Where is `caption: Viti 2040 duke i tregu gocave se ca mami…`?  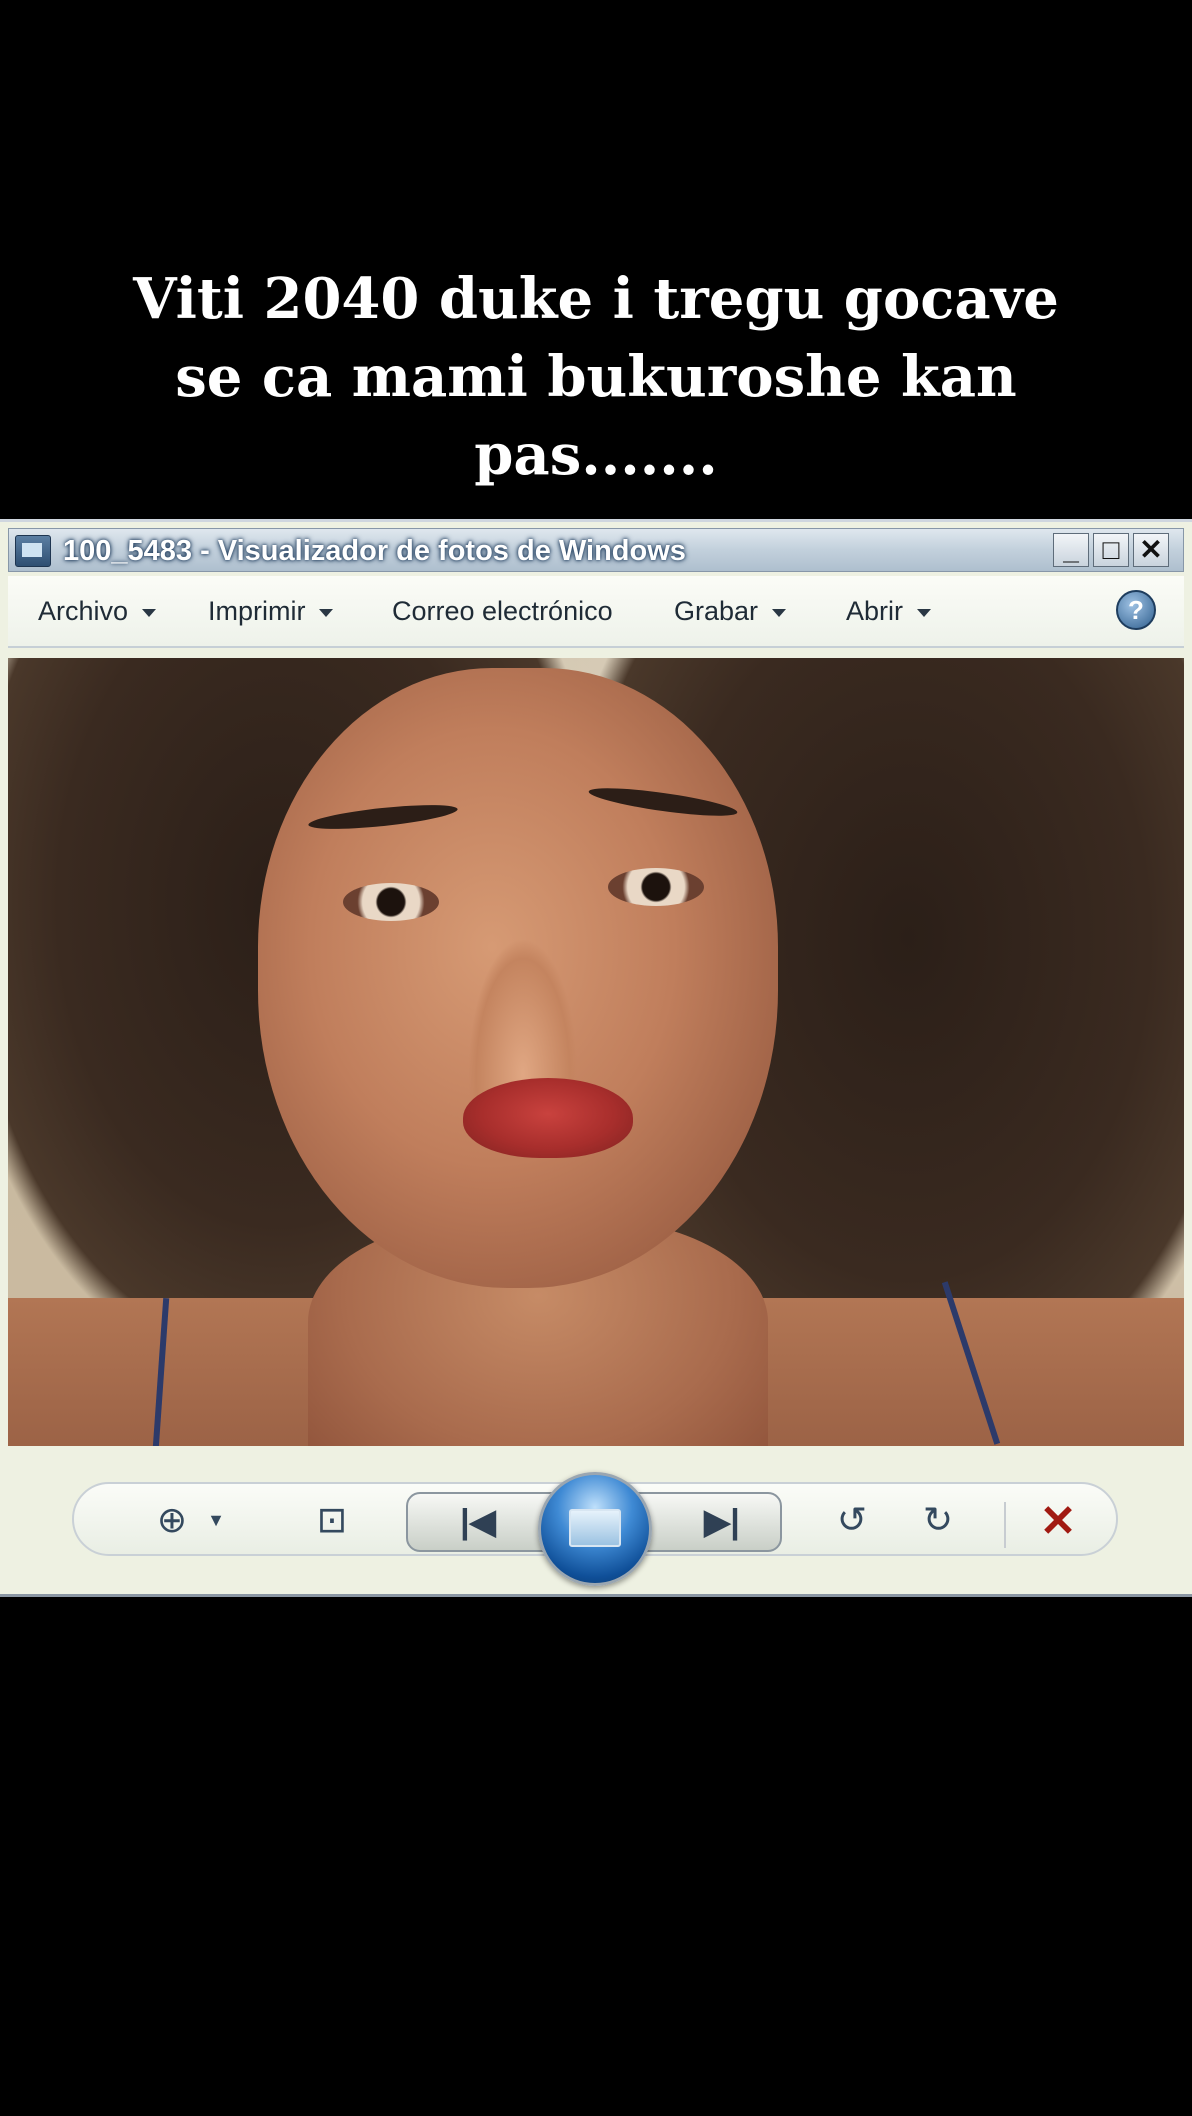 caption: Viti 2040 duke i tregu gocave se ca mami… is located at coordinates (596, 377).